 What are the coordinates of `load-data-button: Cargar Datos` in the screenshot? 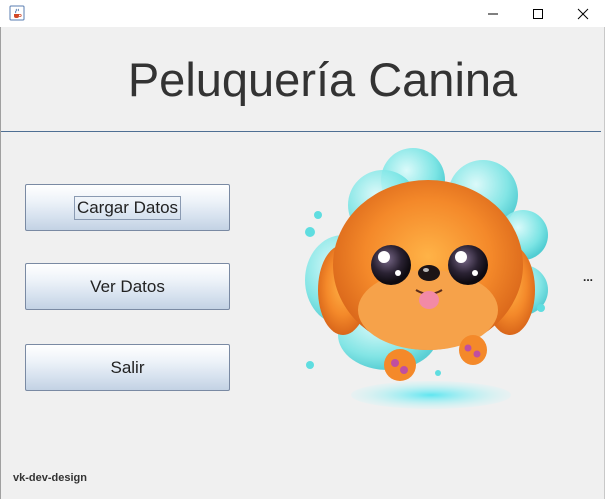 It's located at (127, 207).